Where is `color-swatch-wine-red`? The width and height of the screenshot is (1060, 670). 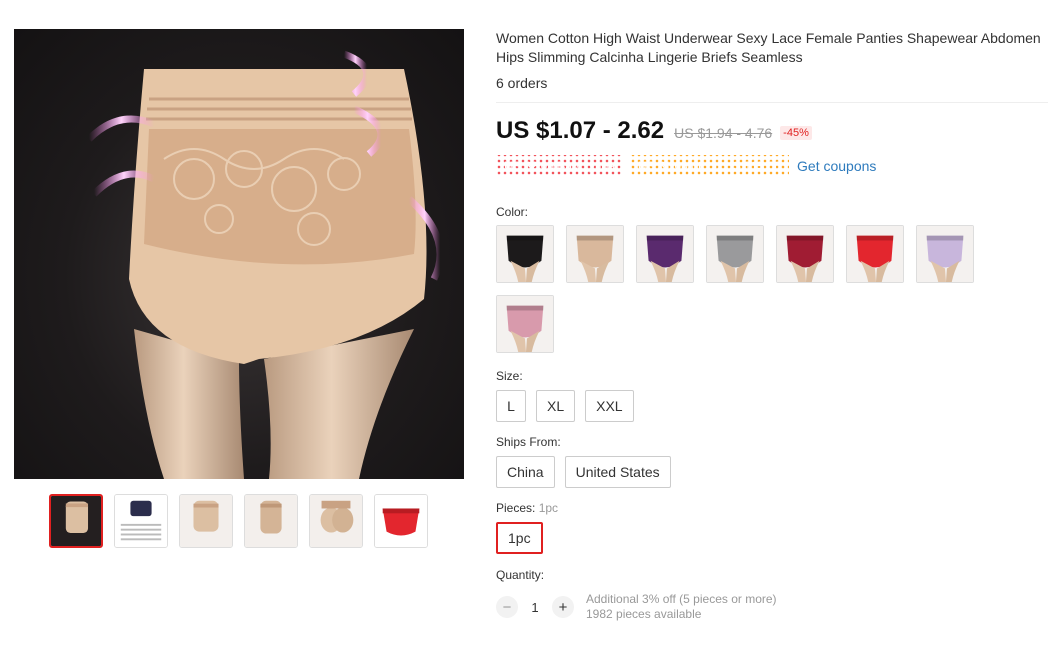 color-swatch-wine-red is located at coordinates (805, 254).